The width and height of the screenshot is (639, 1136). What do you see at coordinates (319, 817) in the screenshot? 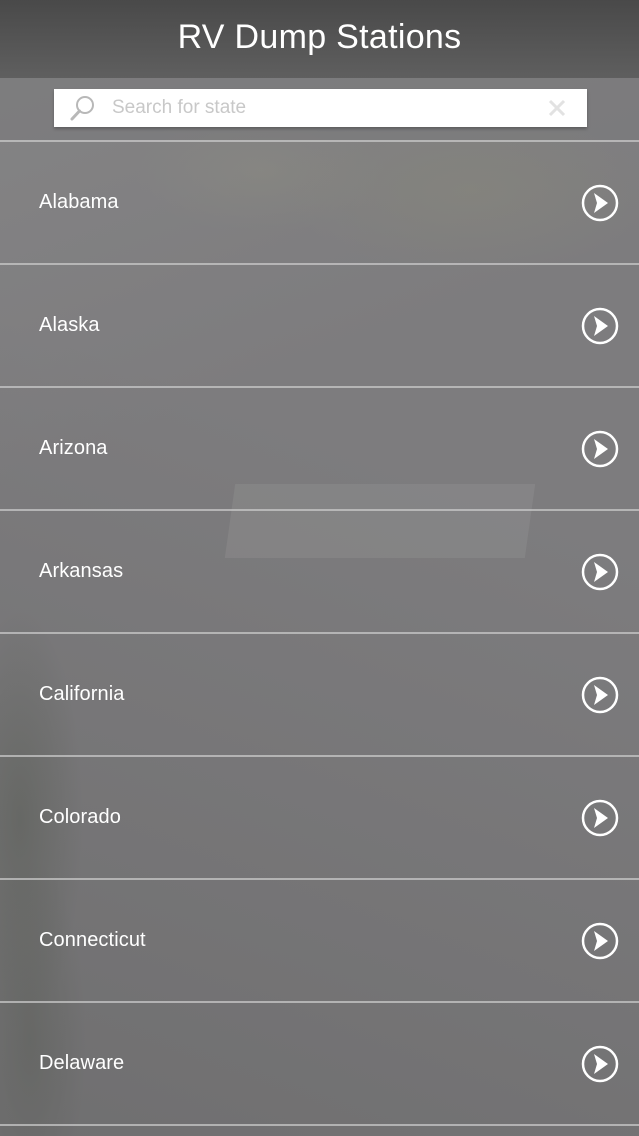
I see `list-item-colorado: Colorado` at bounding box center [319, 817].